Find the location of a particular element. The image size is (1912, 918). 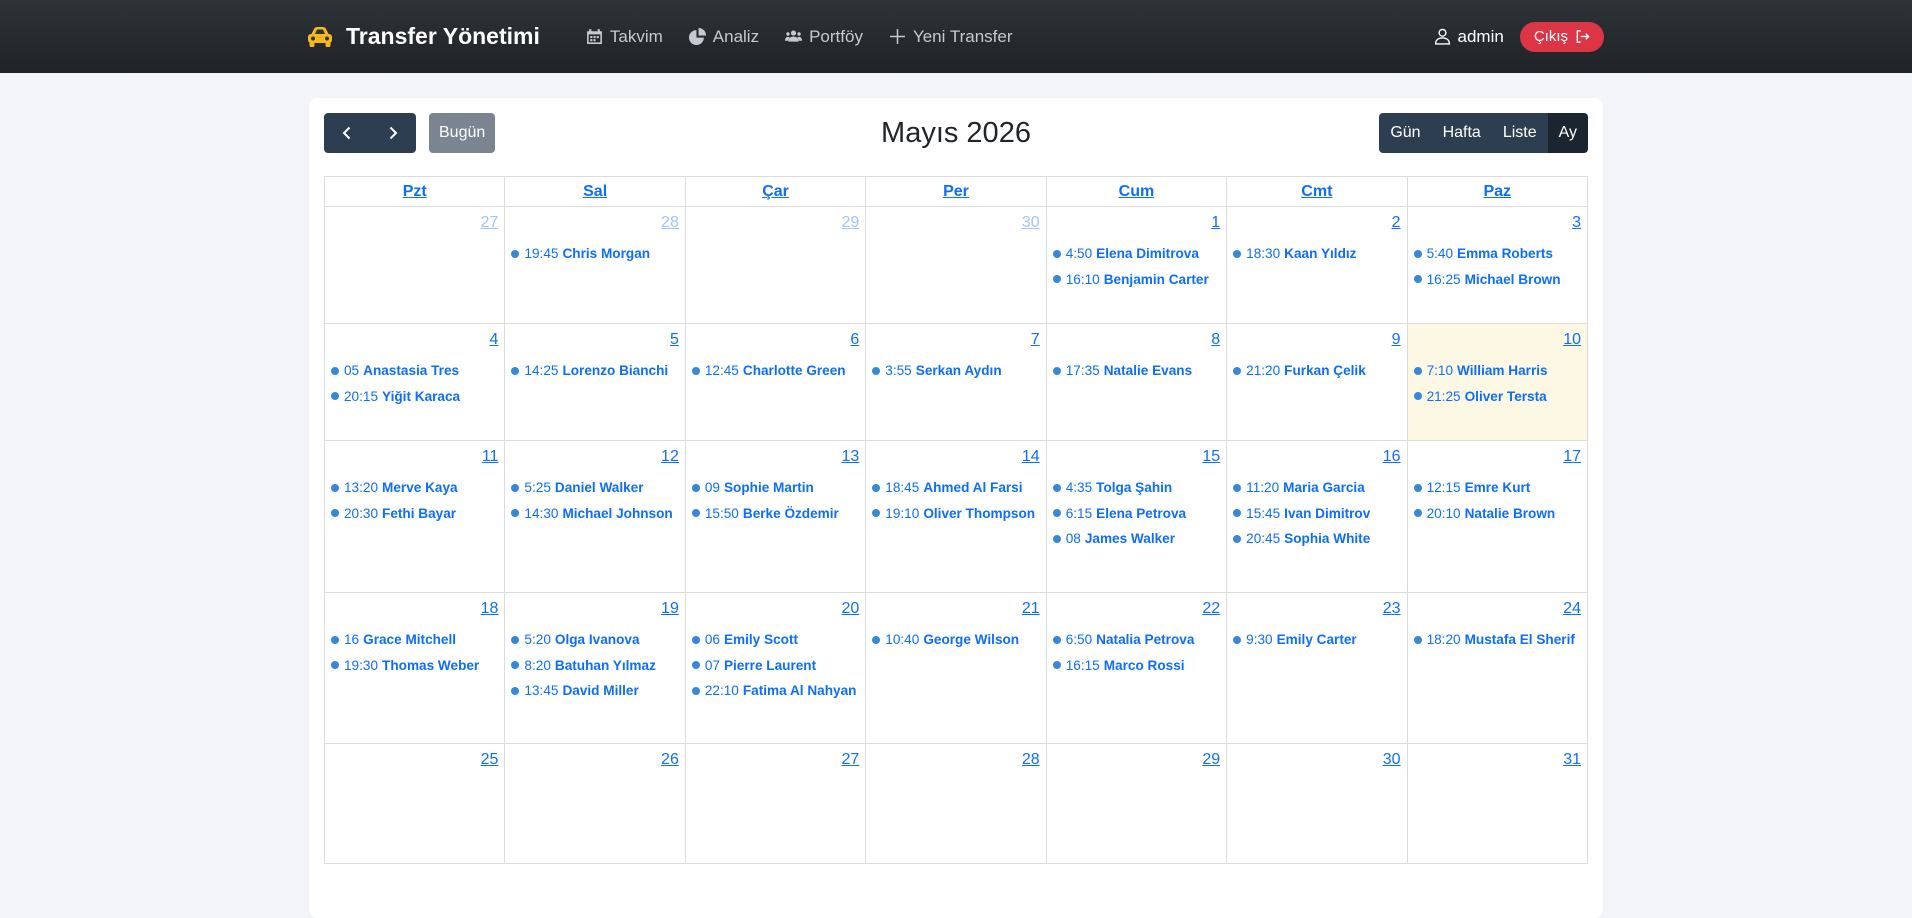

day-number: 1 is located at coordinates (1215, 223).